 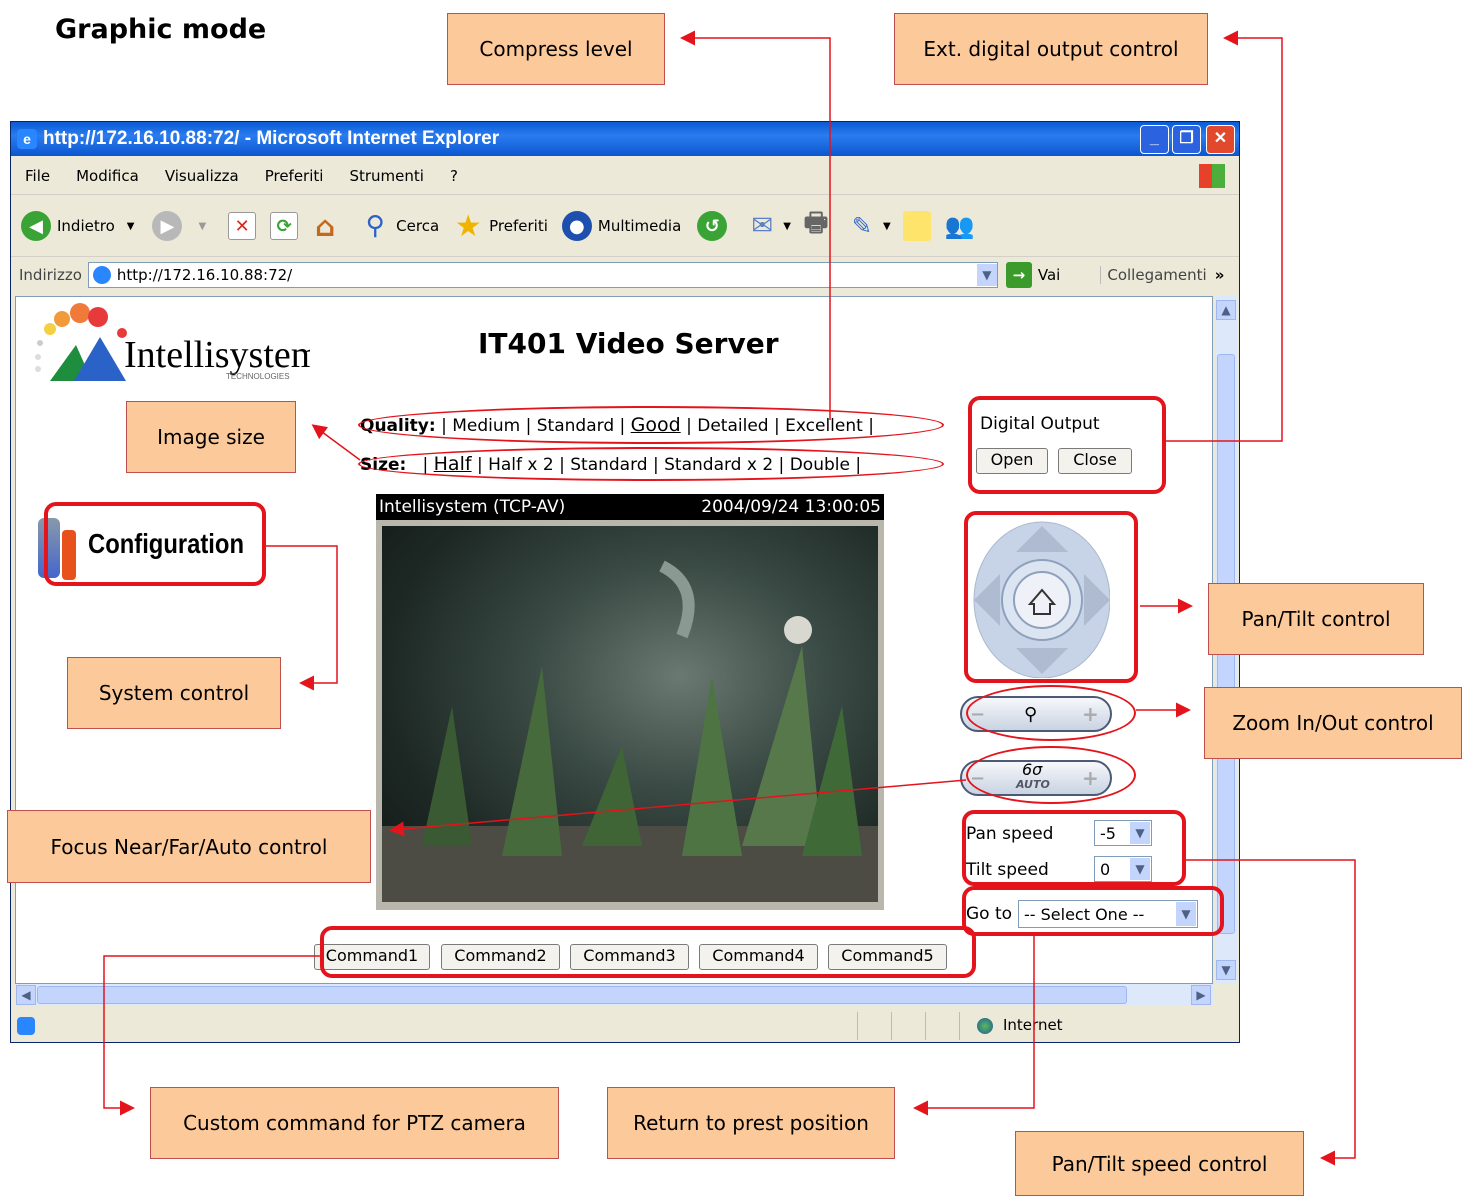 I want to click on page-icon, so click(x=101, y=275).